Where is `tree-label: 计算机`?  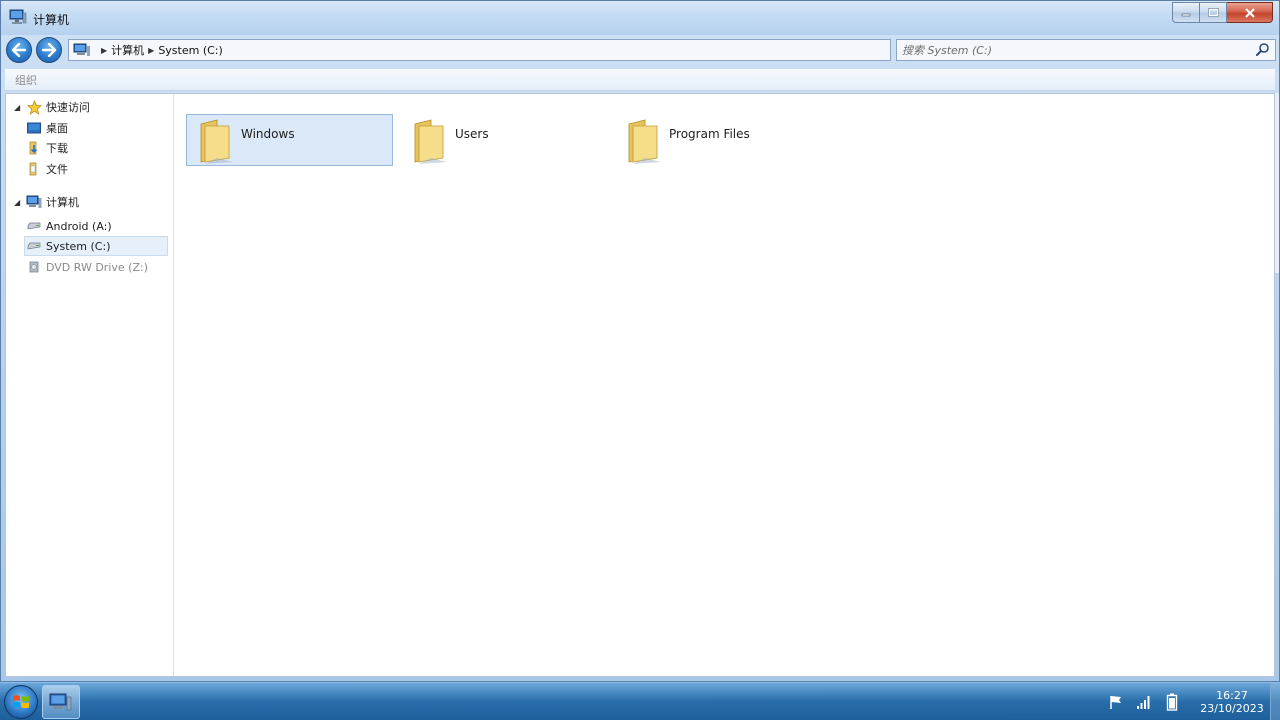 tree-label: 计算机 is located at coordinates (62, 202).